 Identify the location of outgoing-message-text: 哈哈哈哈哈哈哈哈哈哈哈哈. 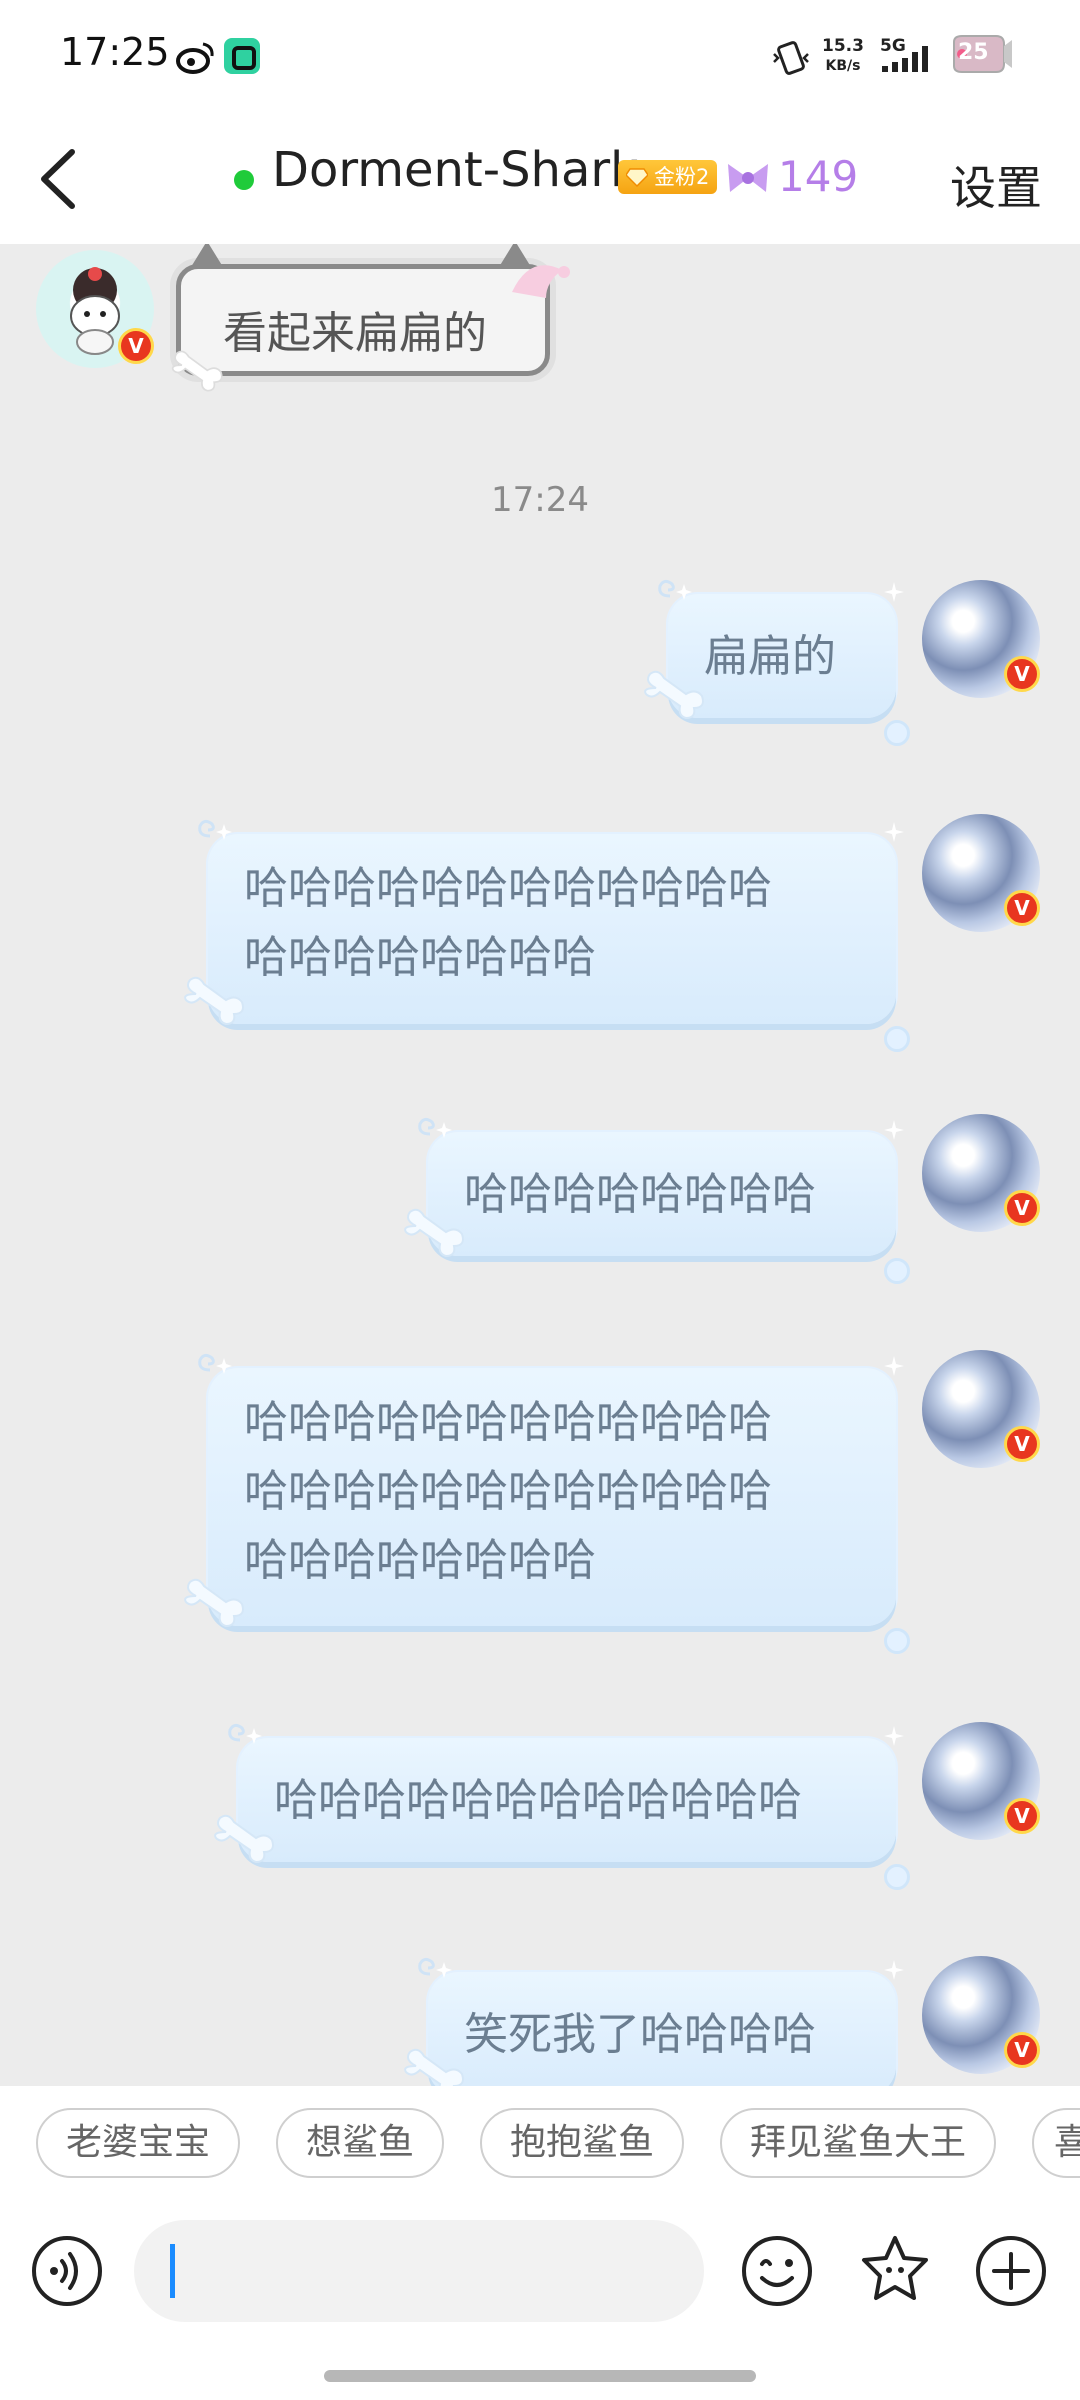
(538, 1800).